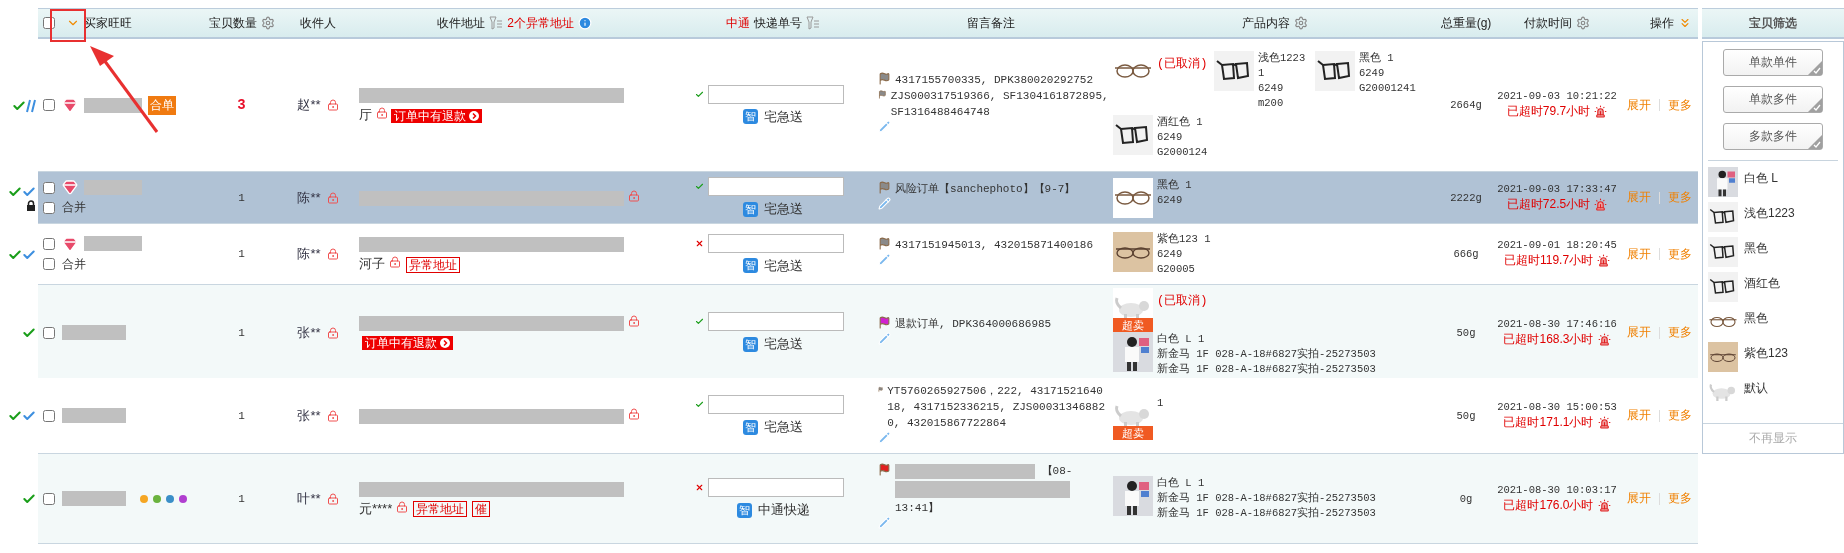  Describe the element at coordinates (1773, 99) in the screenshot. I see `filter-button: 单款多件` at that location.